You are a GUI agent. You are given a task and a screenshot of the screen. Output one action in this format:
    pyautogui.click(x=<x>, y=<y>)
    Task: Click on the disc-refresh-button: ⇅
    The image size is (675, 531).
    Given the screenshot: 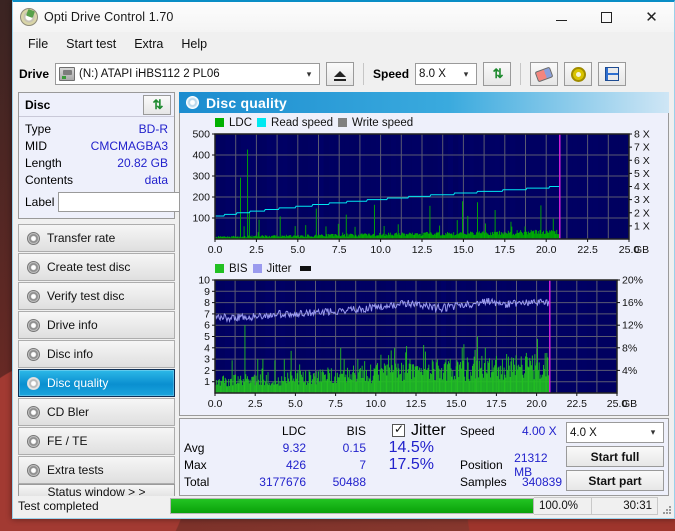 What is the action you would take?
    pyautogui.click(x=157, y=104)
    